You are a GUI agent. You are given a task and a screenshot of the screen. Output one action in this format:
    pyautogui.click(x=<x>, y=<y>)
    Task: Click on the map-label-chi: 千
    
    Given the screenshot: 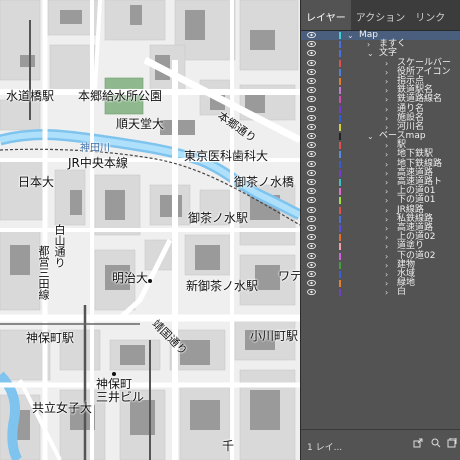 What is the action you would take?
    pyautogui.click(x=228, y=446)
    